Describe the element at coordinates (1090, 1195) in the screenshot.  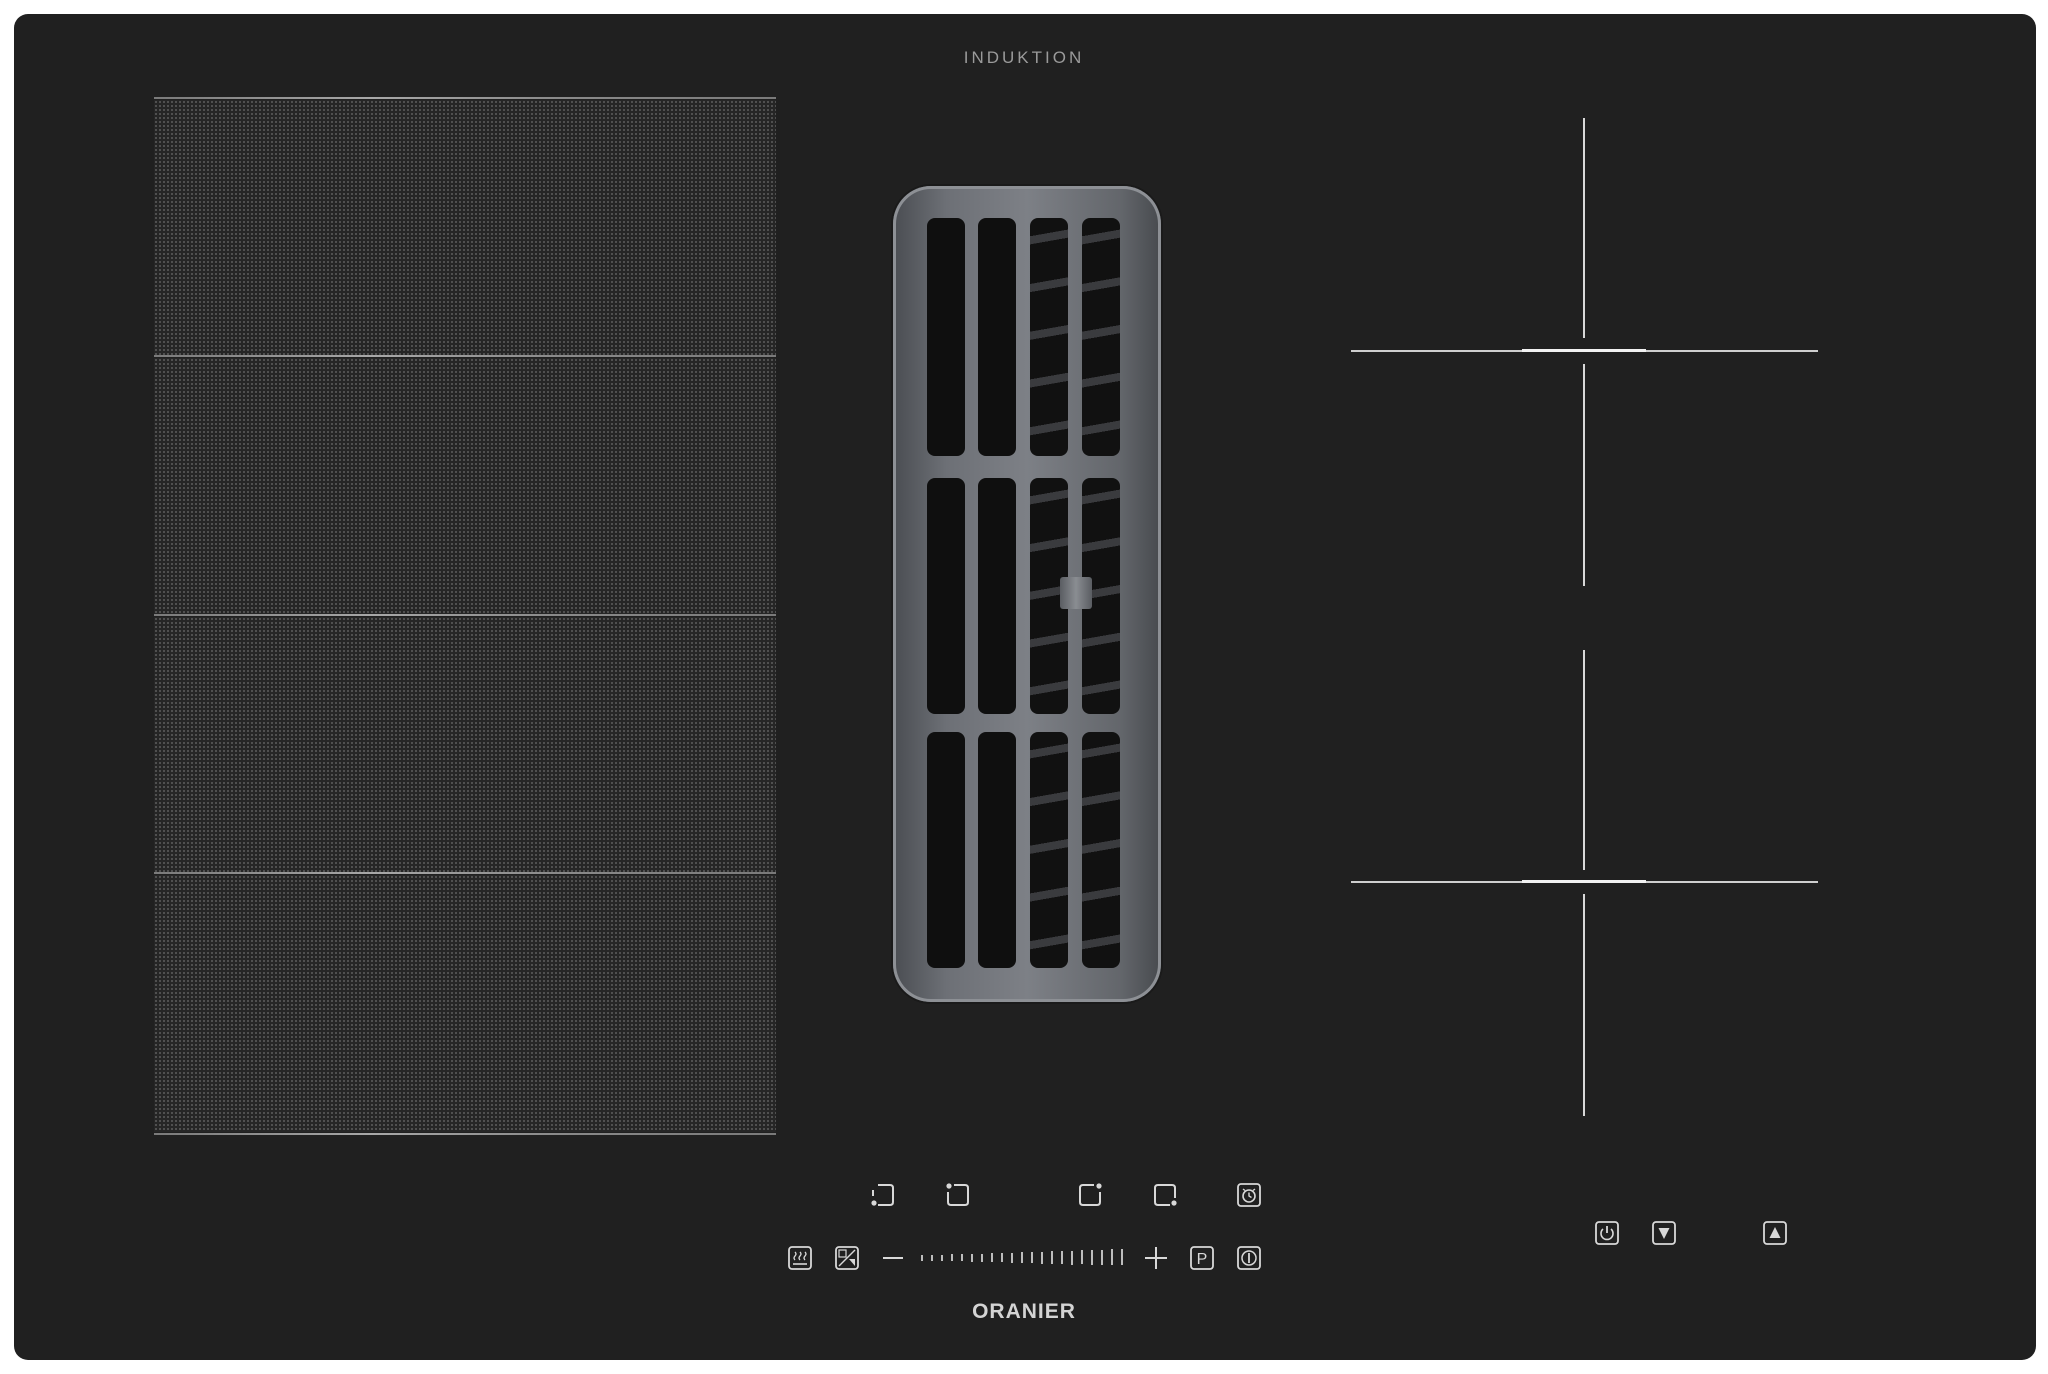
I see `zone-top-right-icon` at that location.